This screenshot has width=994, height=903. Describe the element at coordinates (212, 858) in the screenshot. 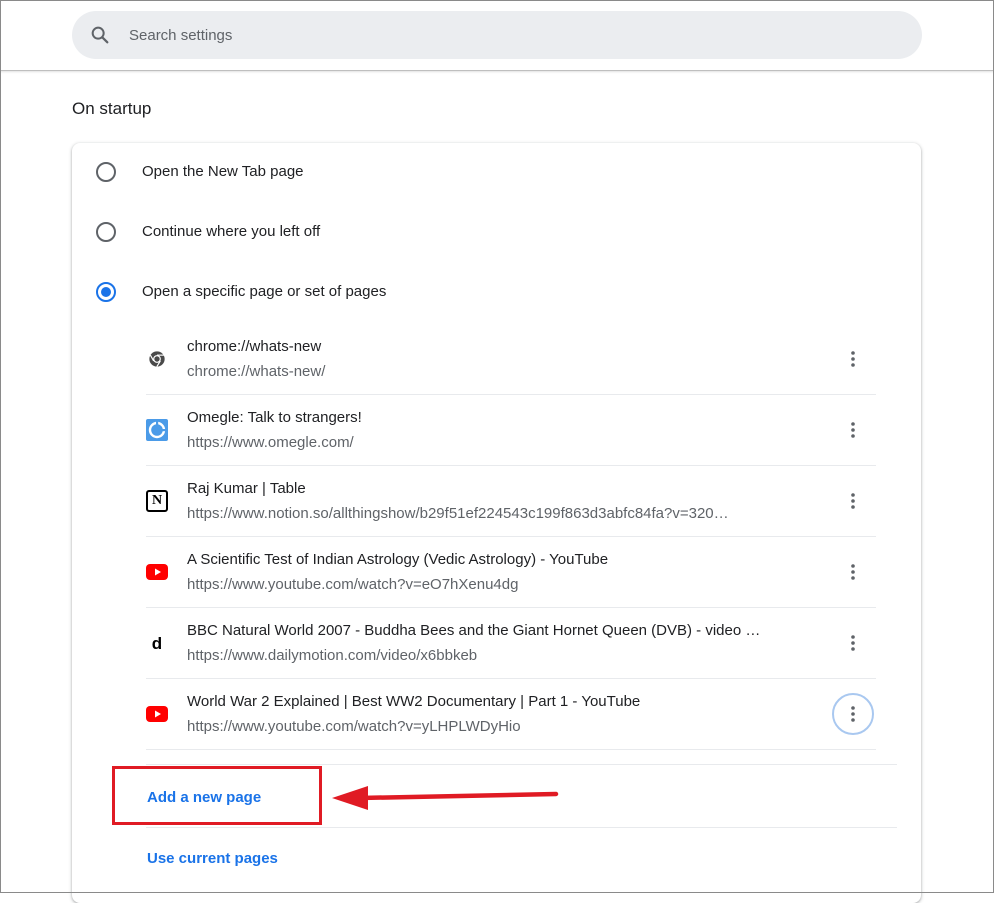

I see `use-current-pages-link: Use current pages` at that location.